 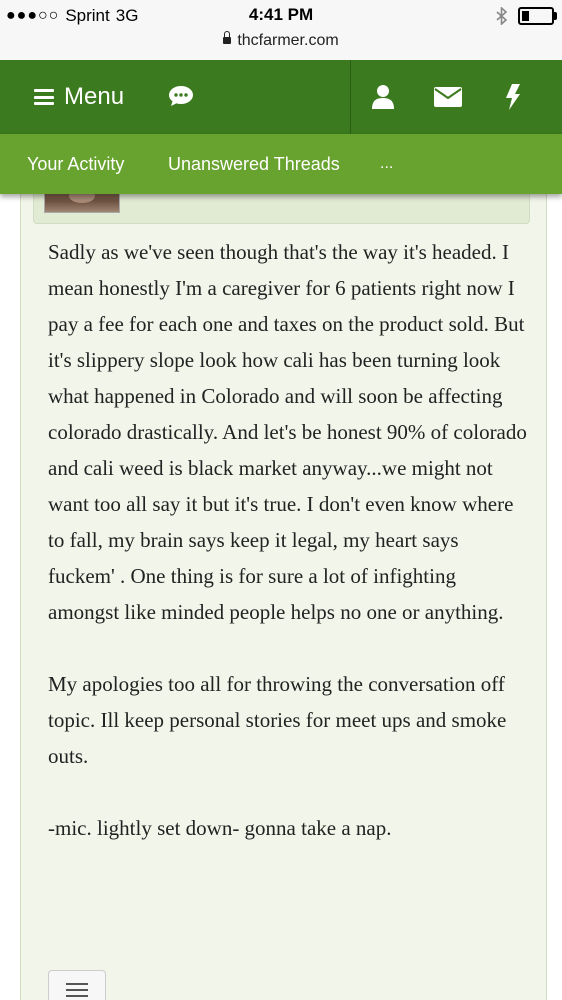 What do you see at coordinates (383, 97) in the screenshot?
I see `user-icon` at bounding box center [383, 97].